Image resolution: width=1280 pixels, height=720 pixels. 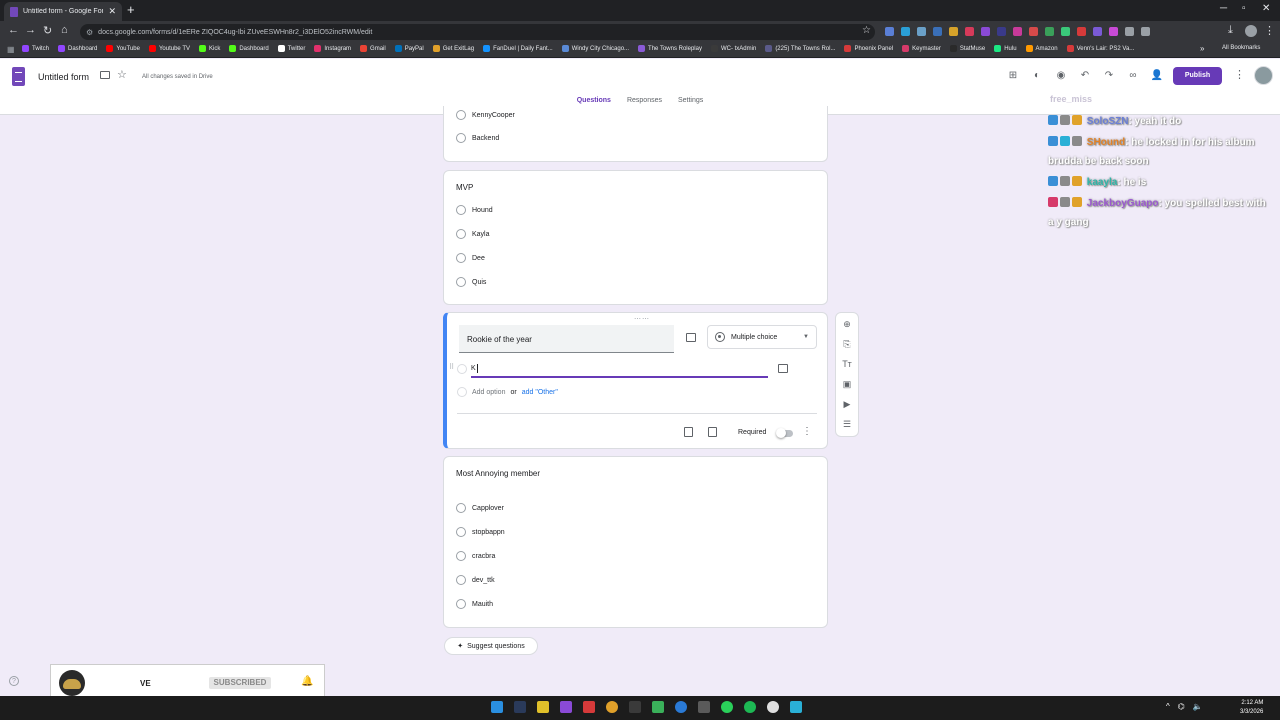 What do you see at coordinates (240, 683) in the screenshot?
I see `subscribed-button: SUBSCRIBED` at bounding box center [240, 683].